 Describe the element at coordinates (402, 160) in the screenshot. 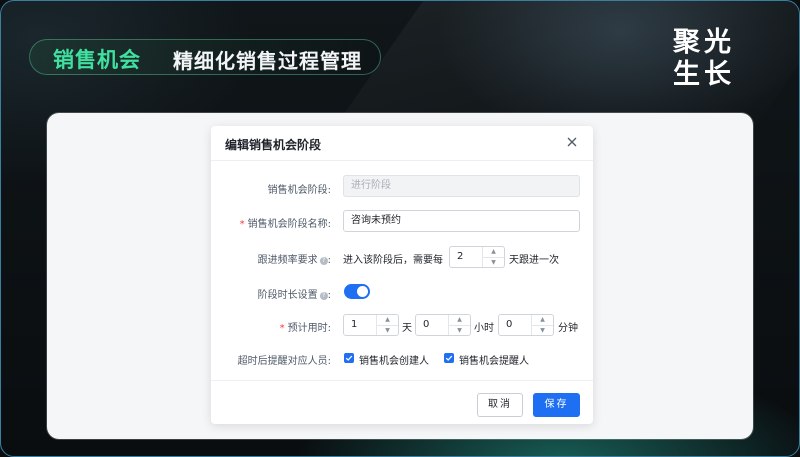

I see `dialog-header-divider` at that location.